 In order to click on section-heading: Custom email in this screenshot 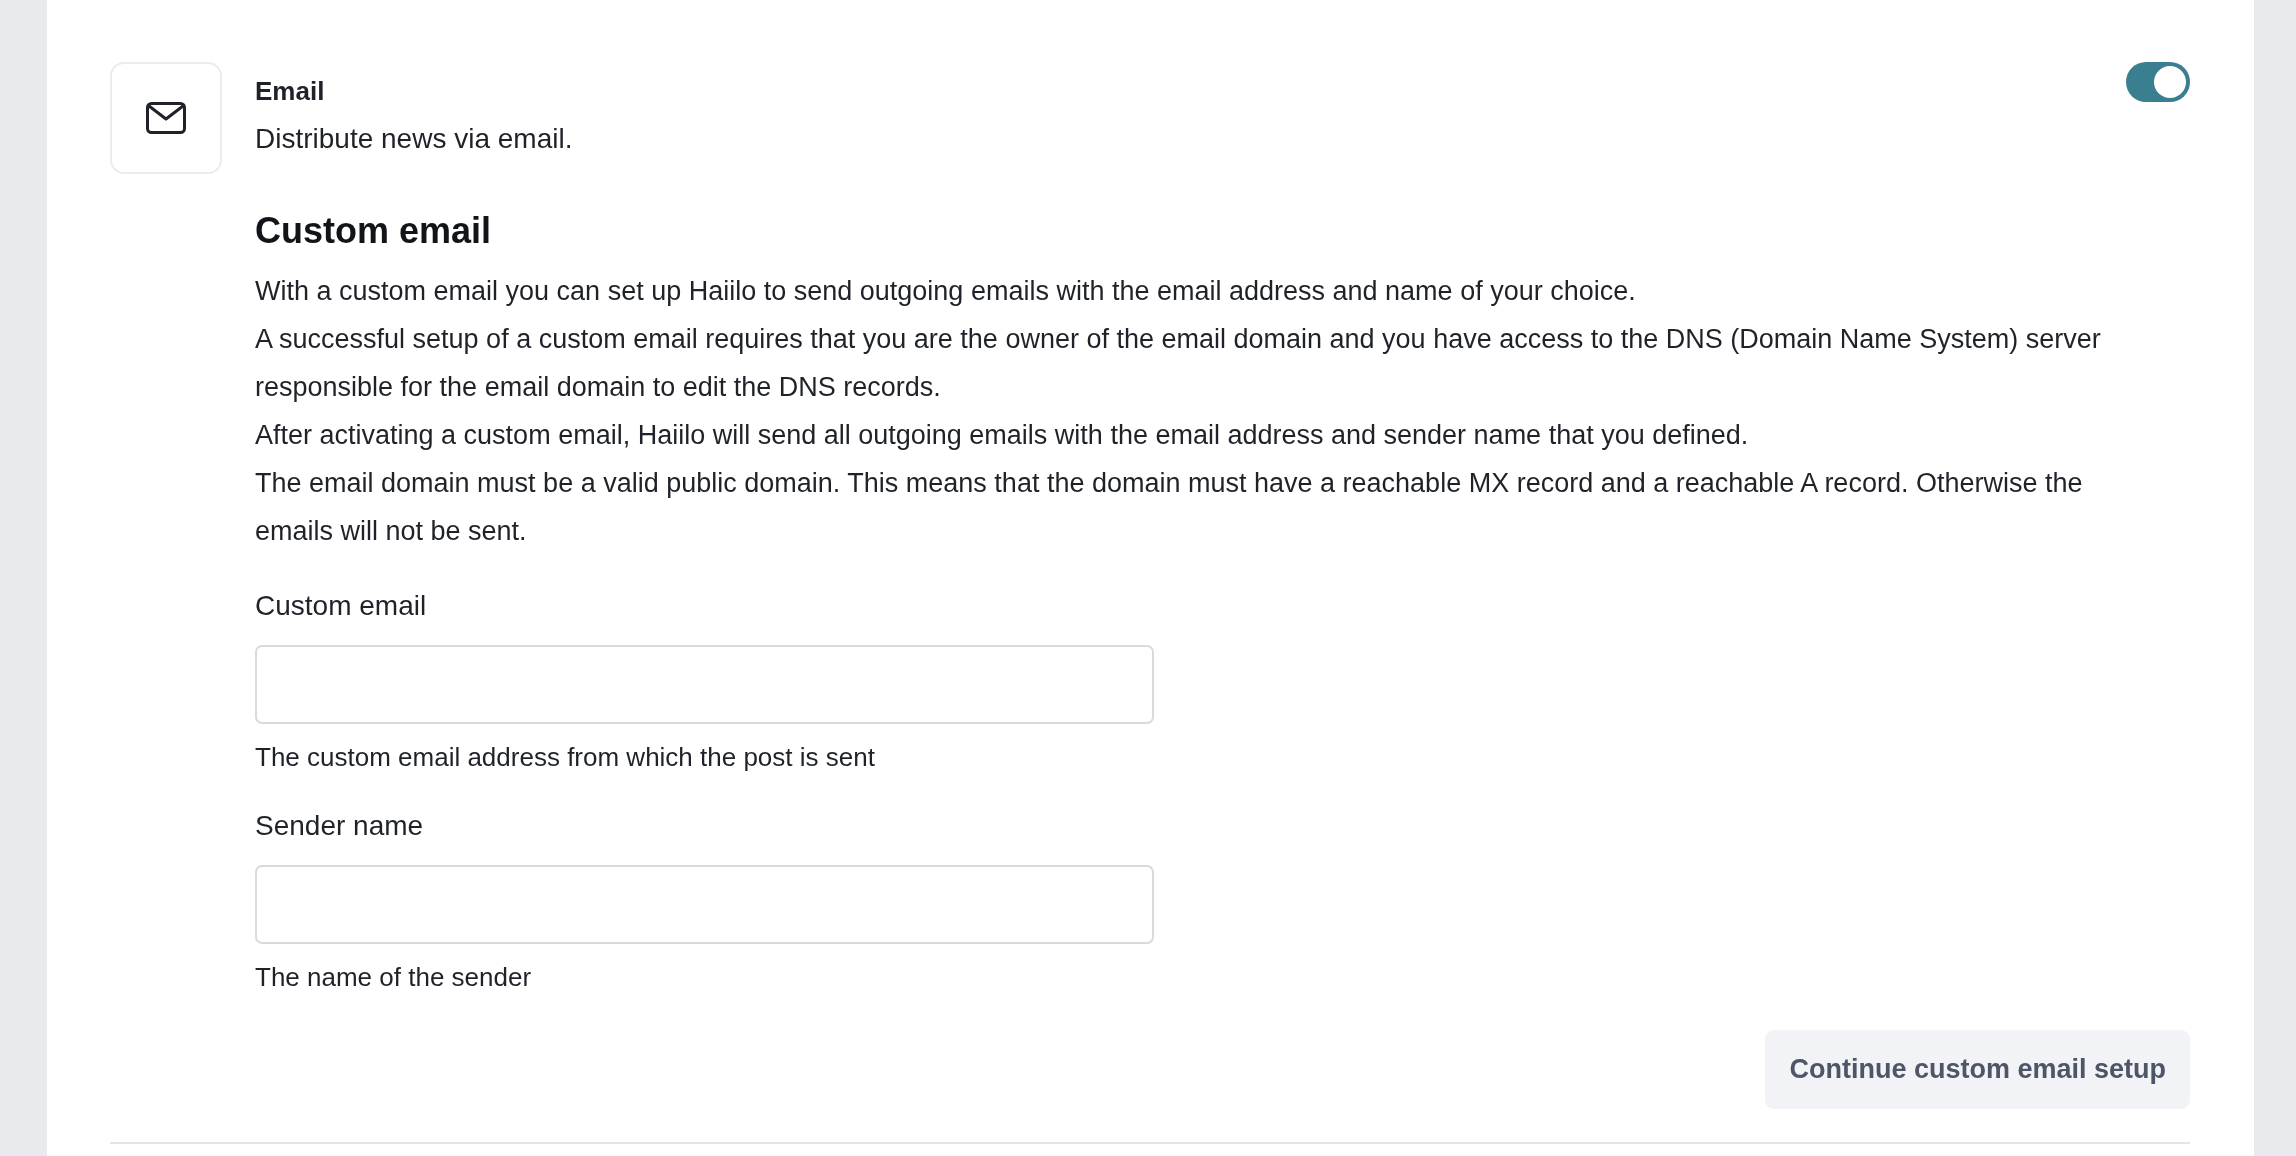, I will do `click(373, 231)`.